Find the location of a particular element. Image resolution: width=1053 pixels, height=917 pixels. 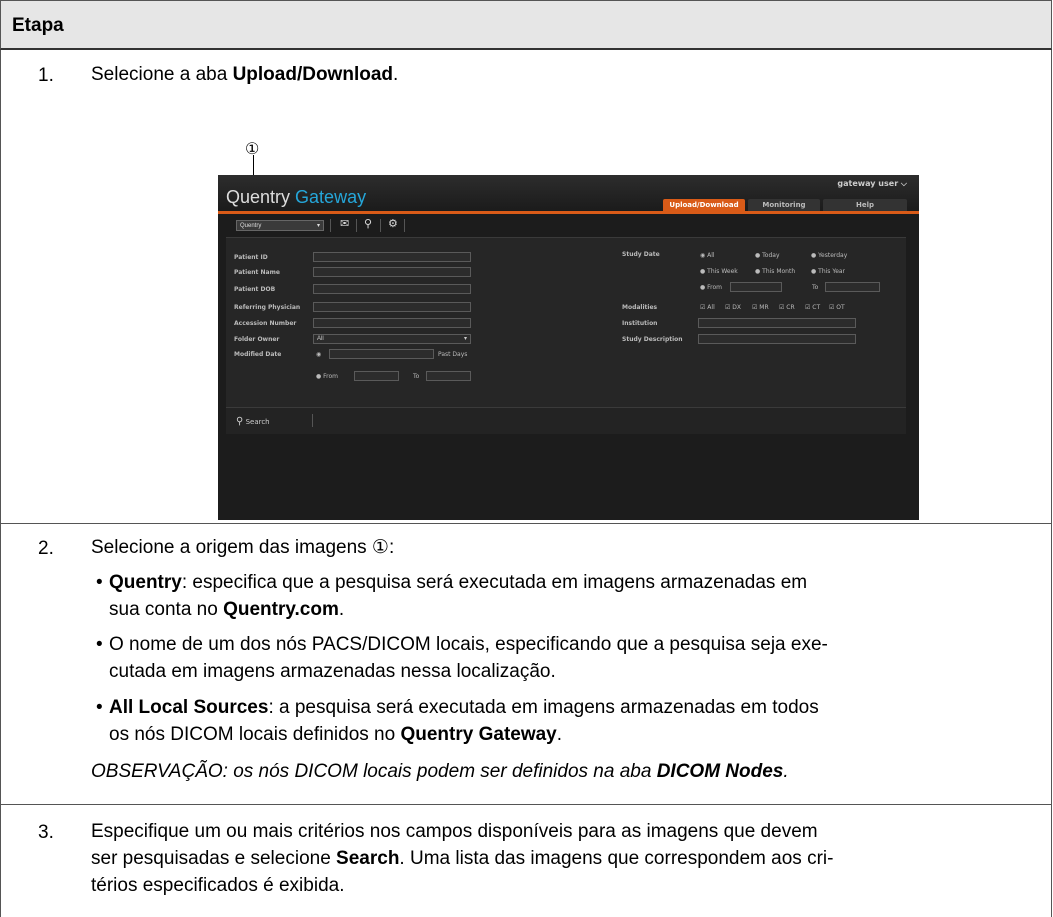

opt-label: CR is located at coordinates (790, 307).